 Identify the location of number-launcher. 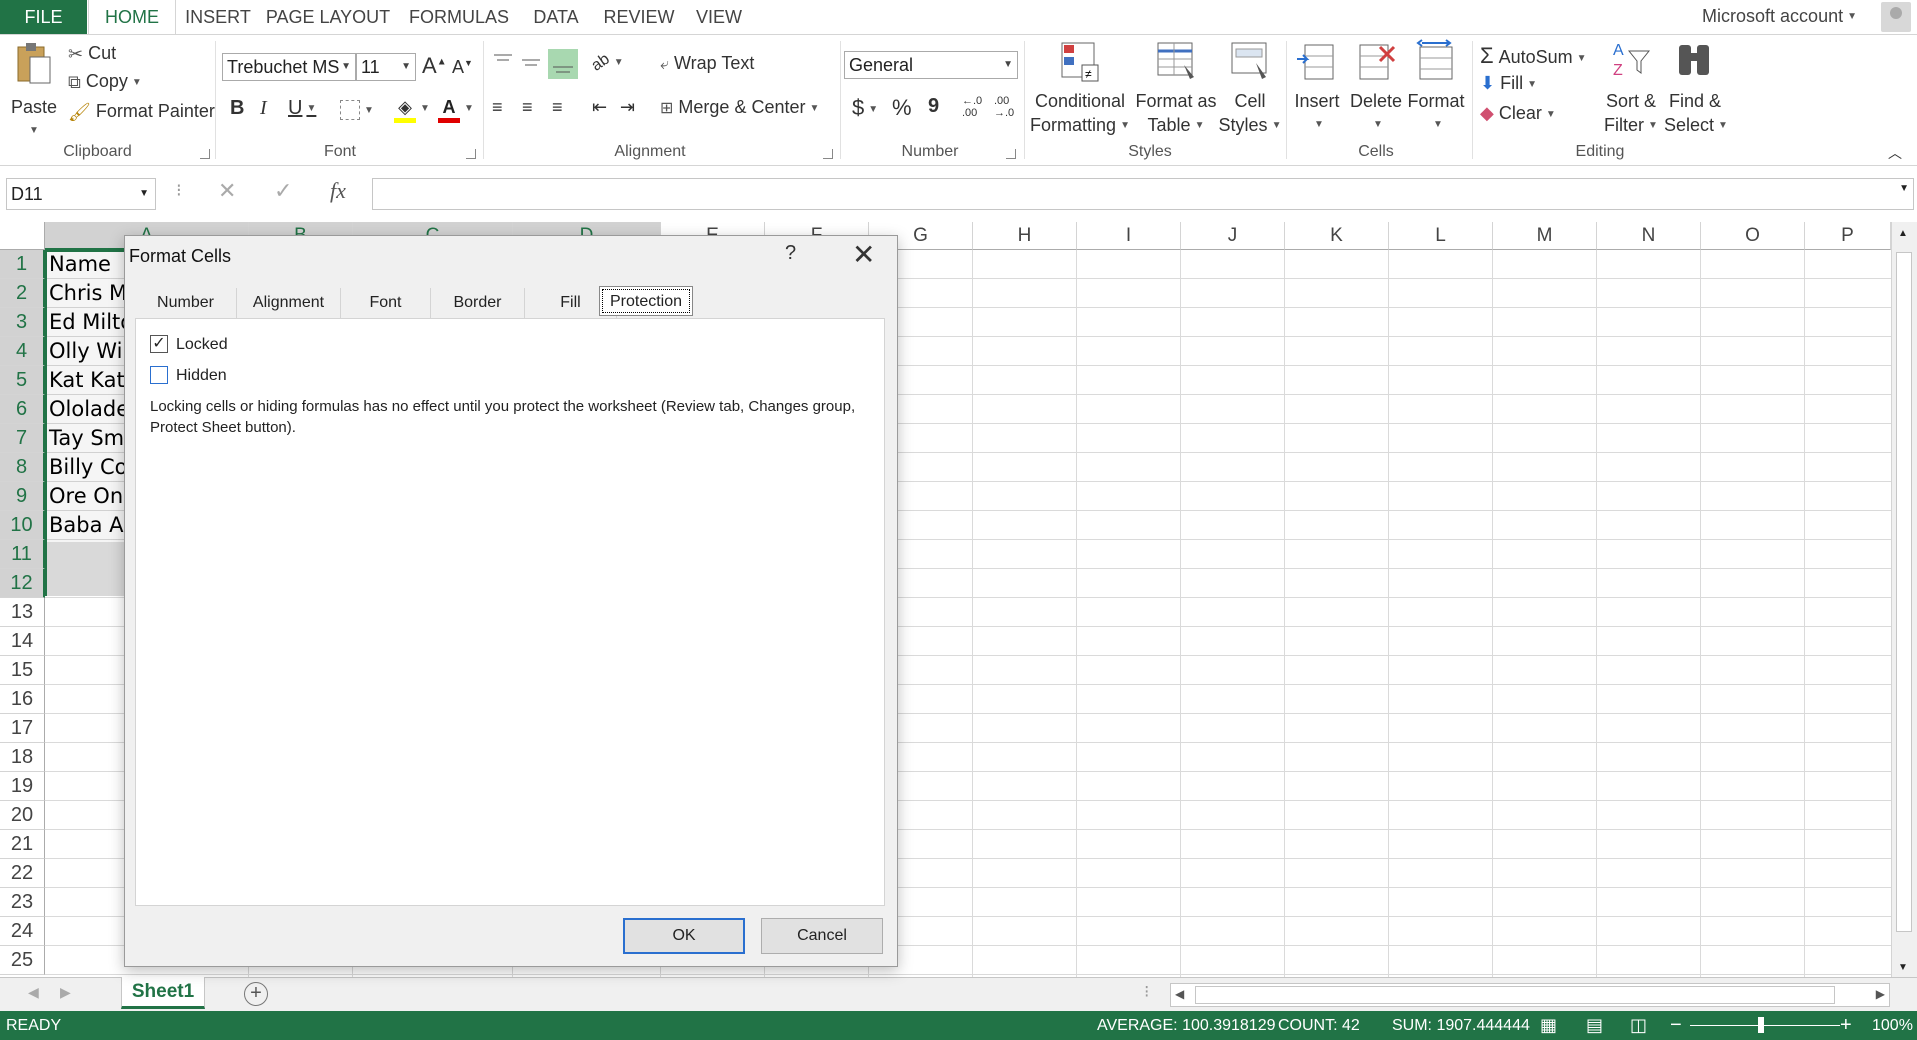
(1011, 154).